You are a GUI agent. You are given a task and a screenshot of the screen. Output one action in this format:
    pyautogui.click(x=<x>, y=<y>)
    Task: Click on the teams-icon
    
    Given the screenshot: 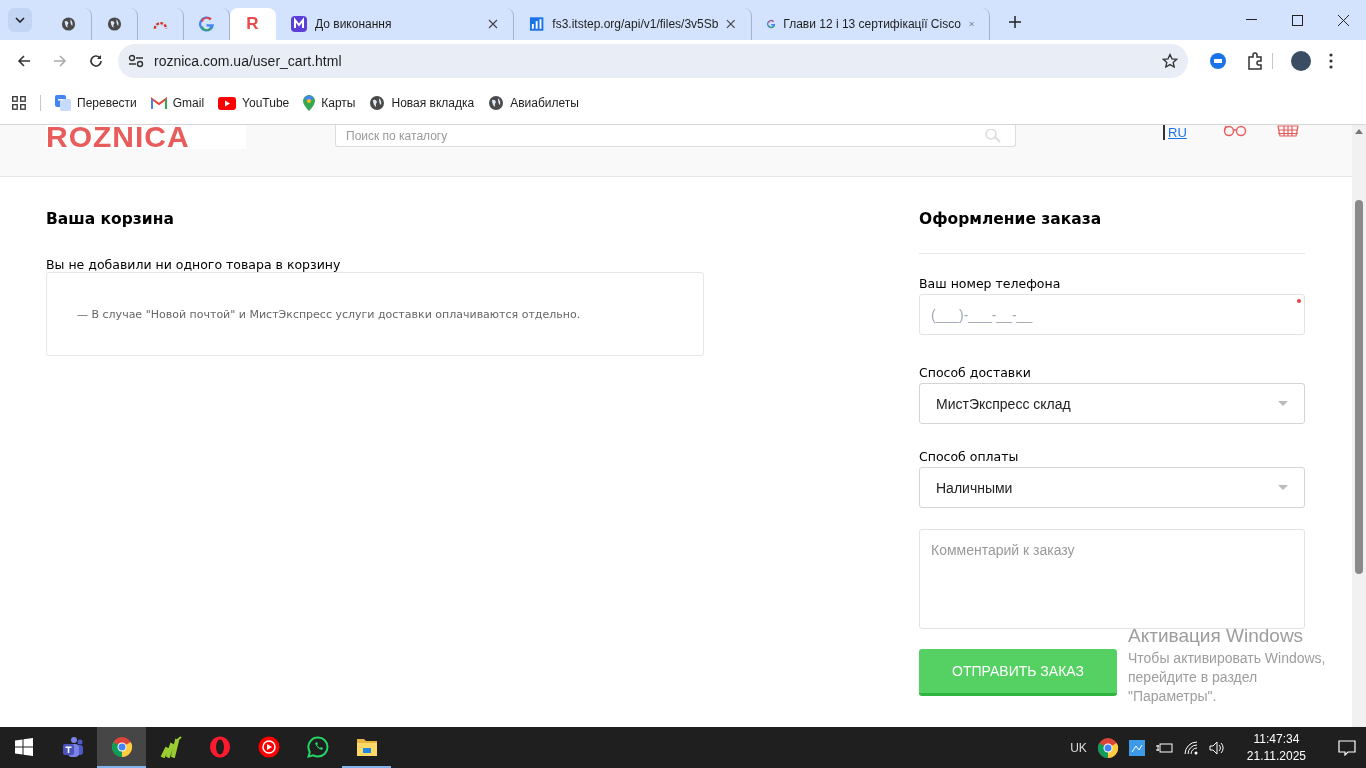 What is the action you would take?
    pyautogui.click(x=72, y=746)
    